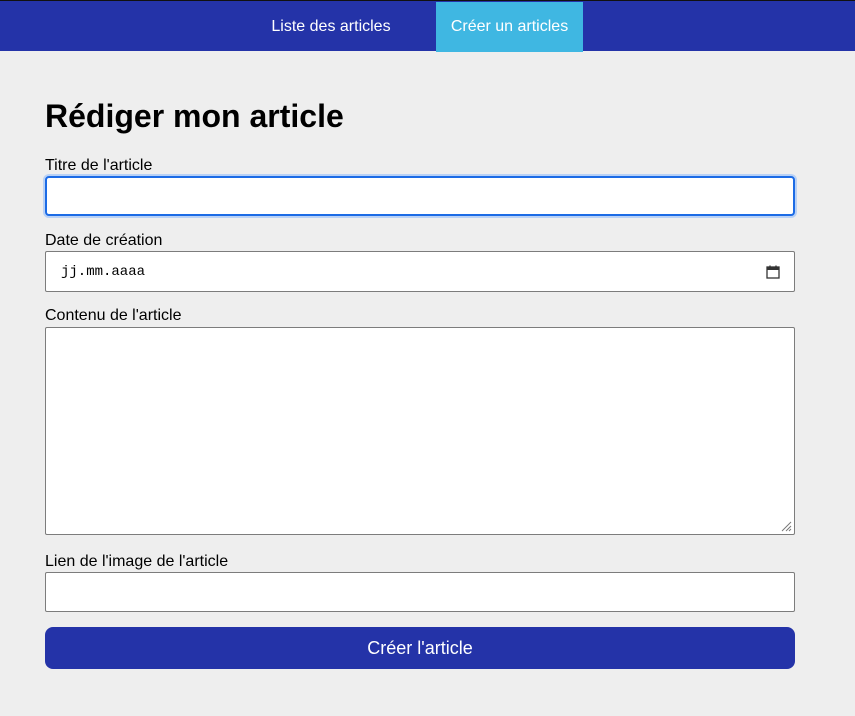  Describe the element at coordinates (194, 116) in the screenshot. I see `page-title: Rédiger mon article` at that location.